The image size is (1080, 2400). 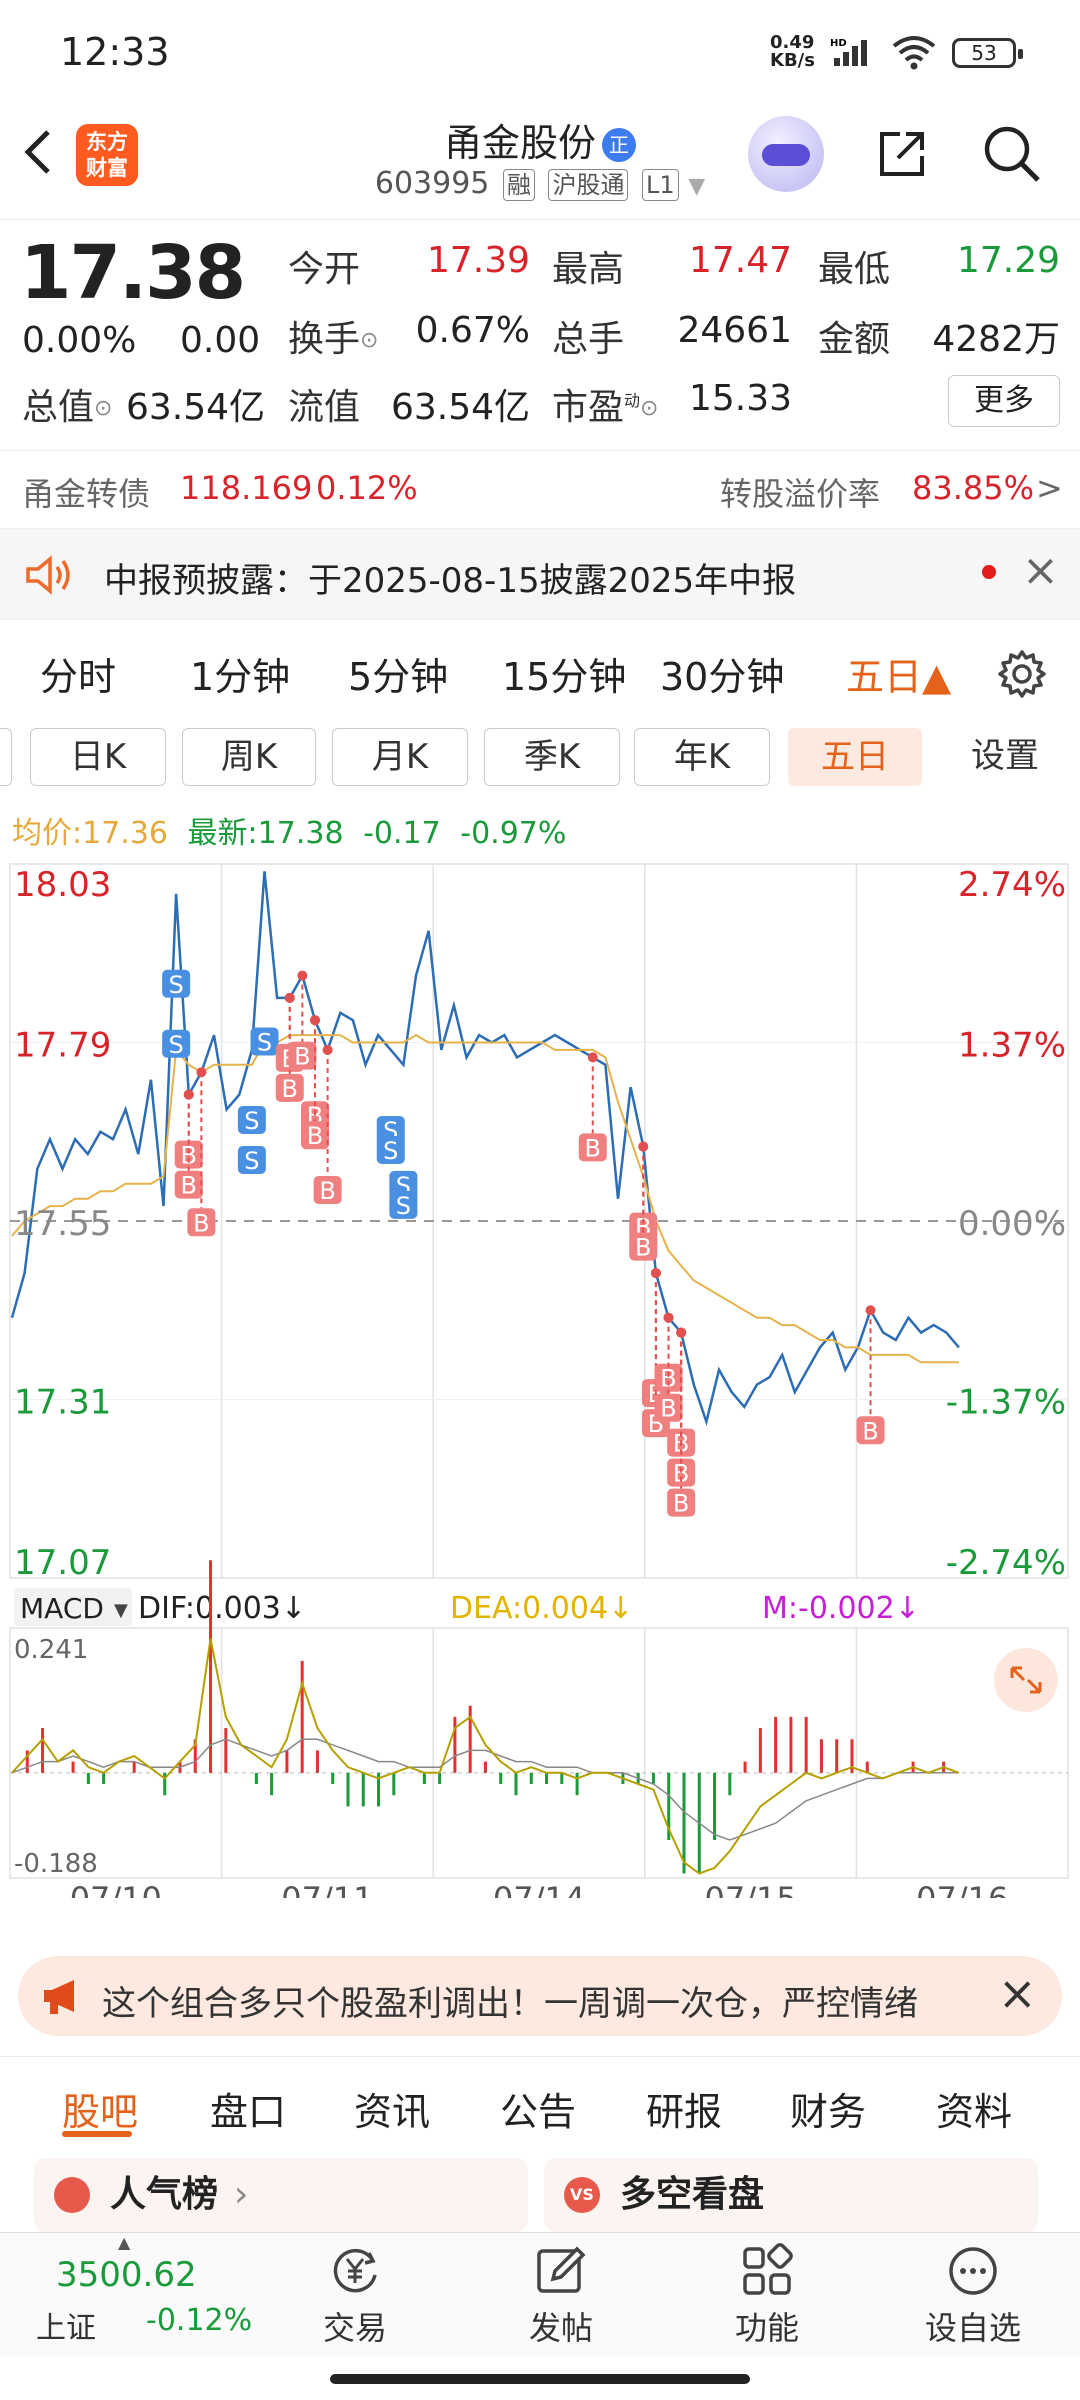 I want to click on ktab-day: 日K, so click(x=98, y=757).